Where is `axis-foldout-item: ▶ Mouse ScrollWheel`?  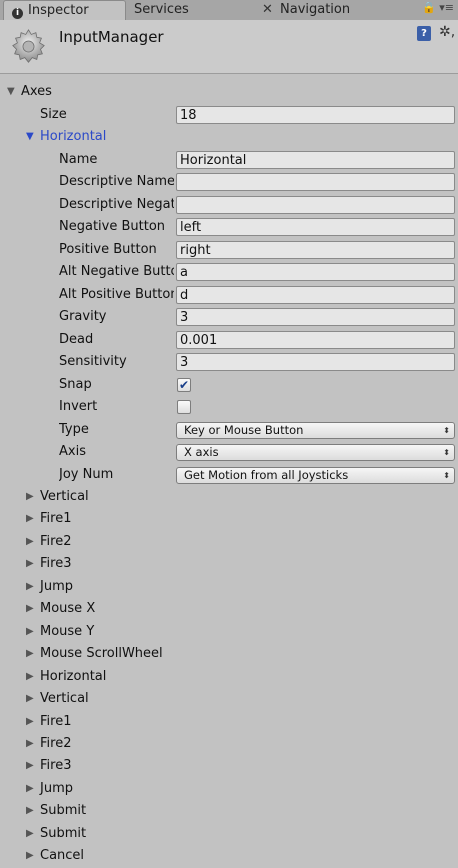
axis-foldout-item: ▶ Mouse ScrollWheel is located at coordinates (229, 654).